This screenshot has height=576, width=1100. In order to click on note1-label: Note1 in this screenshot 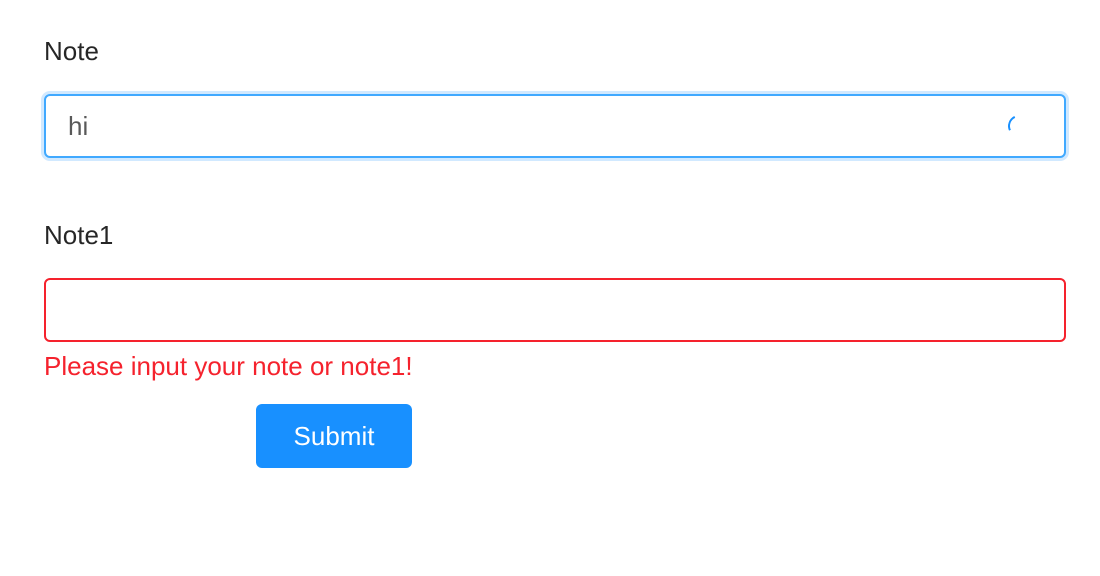, I will do `click(79, 235)`.